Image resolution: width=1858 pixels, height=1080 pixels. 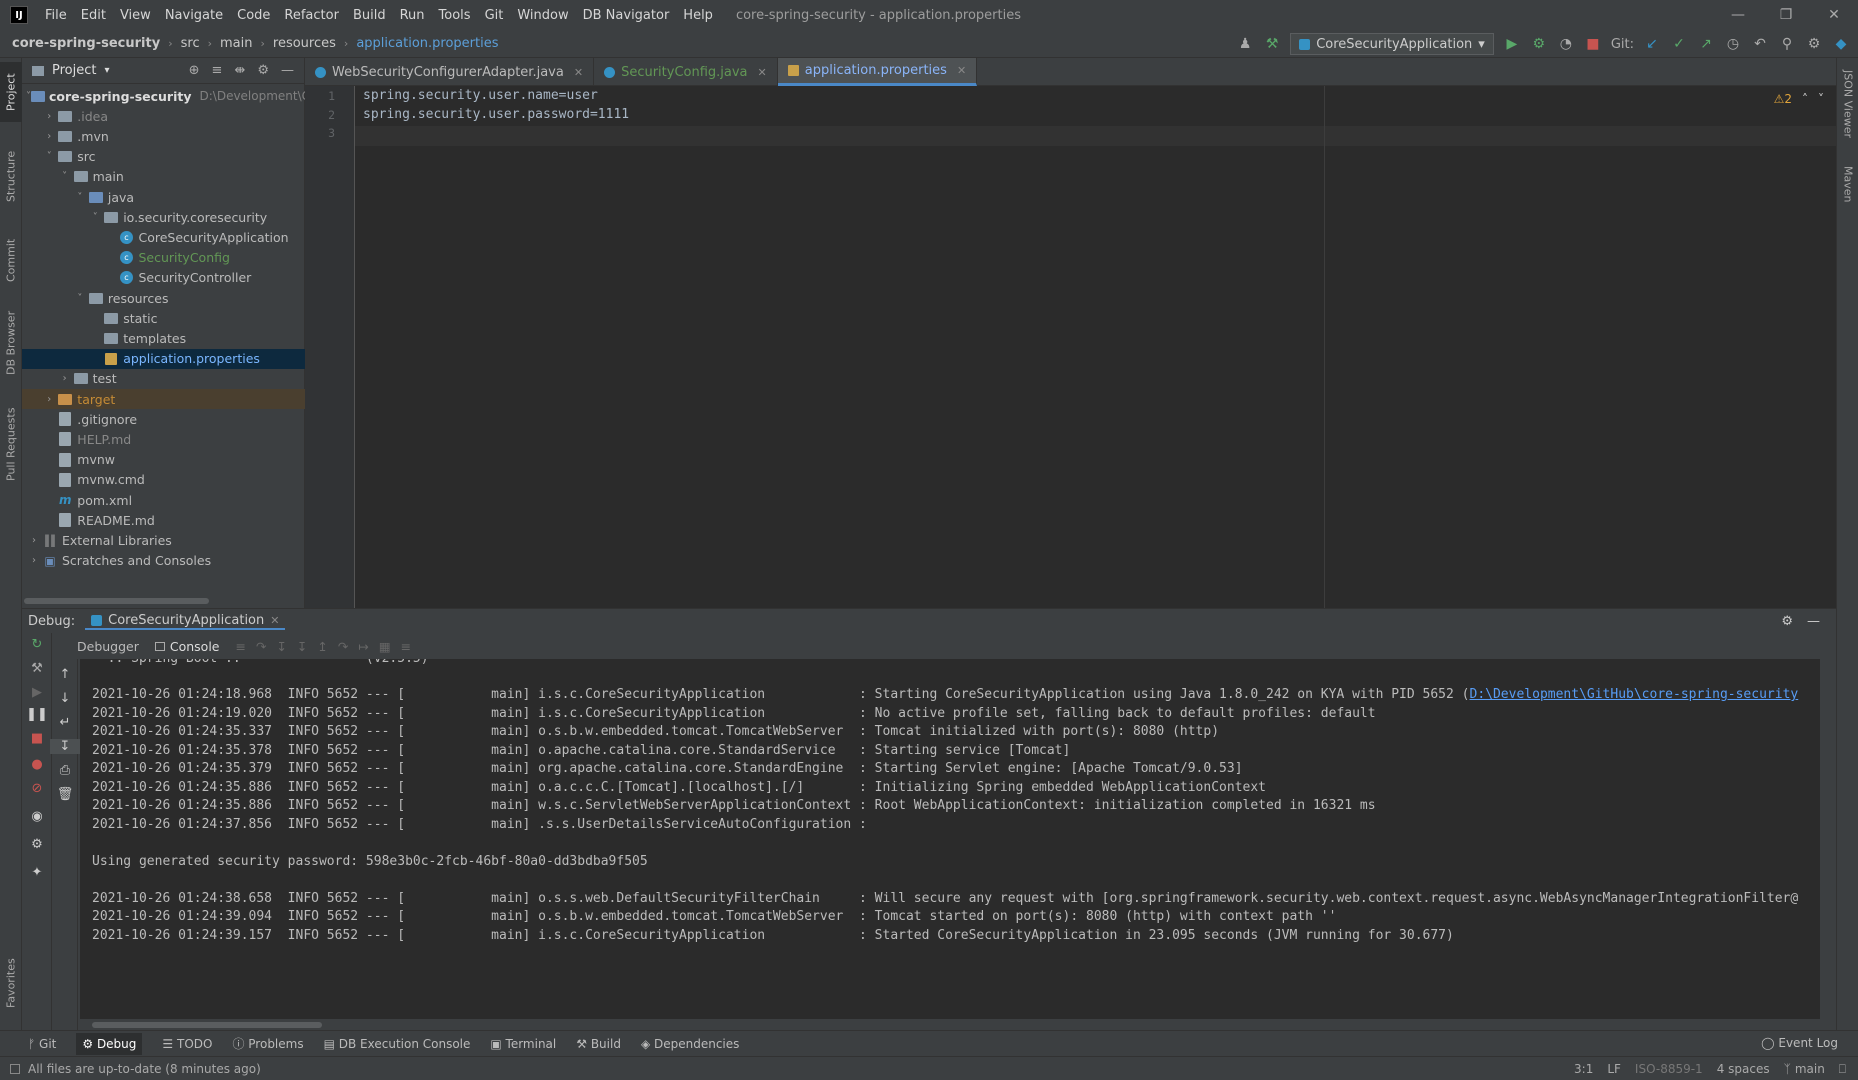 What do you see at coordinates (37, 714) in the screenshot?
I see `pause-icon: ❚❚` at bounding box center [37, 714].